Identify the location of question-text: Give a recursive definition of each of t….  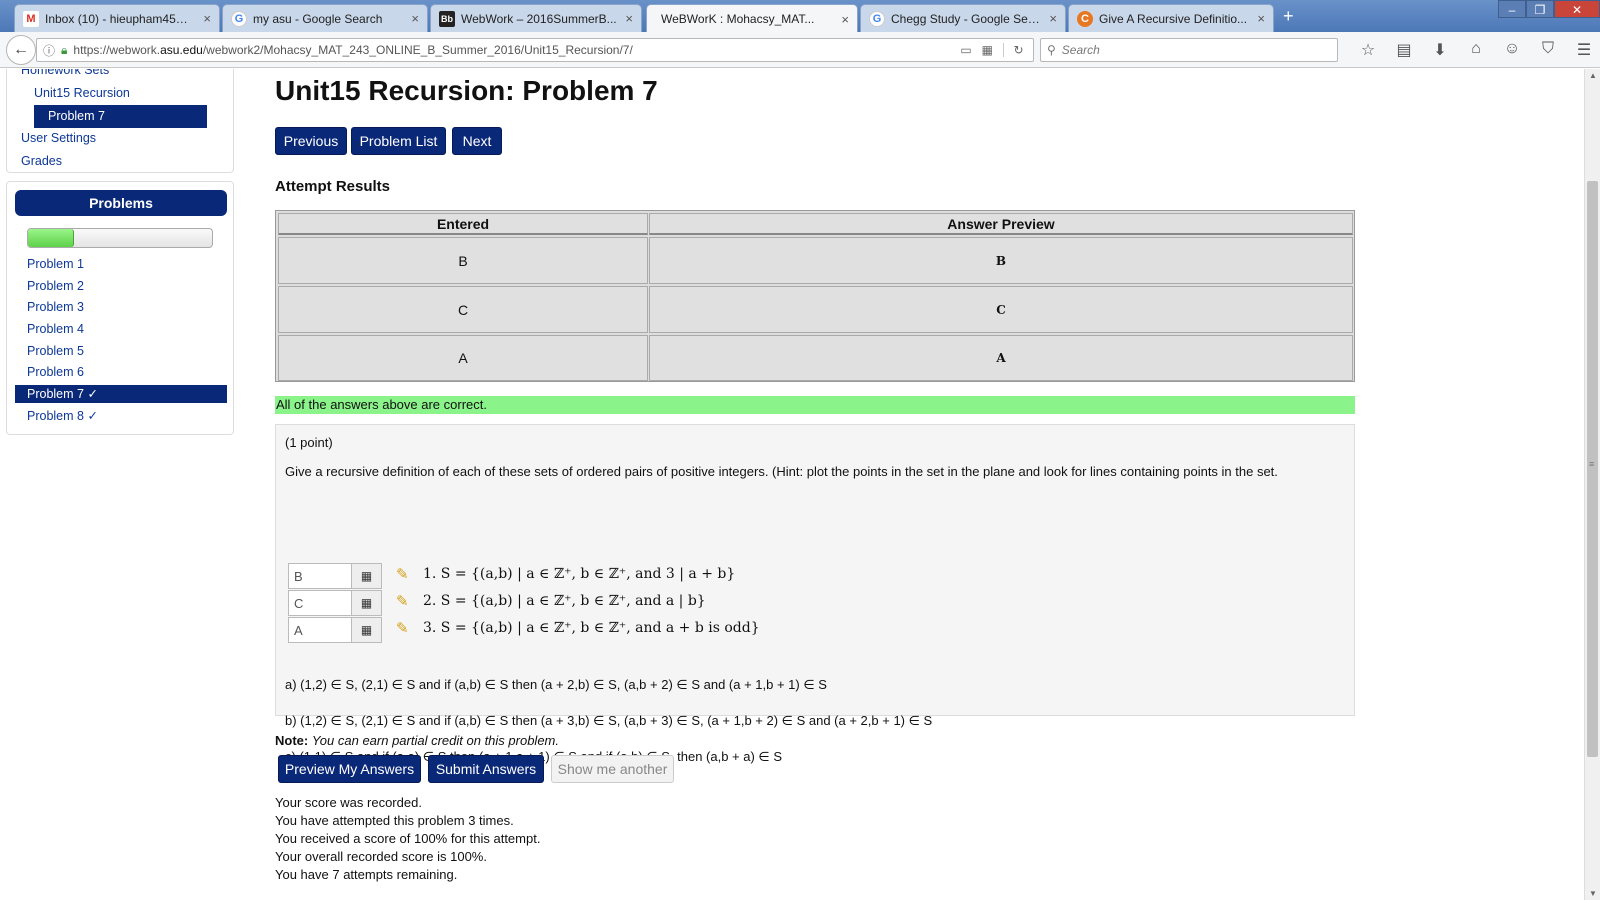
(781, 471).